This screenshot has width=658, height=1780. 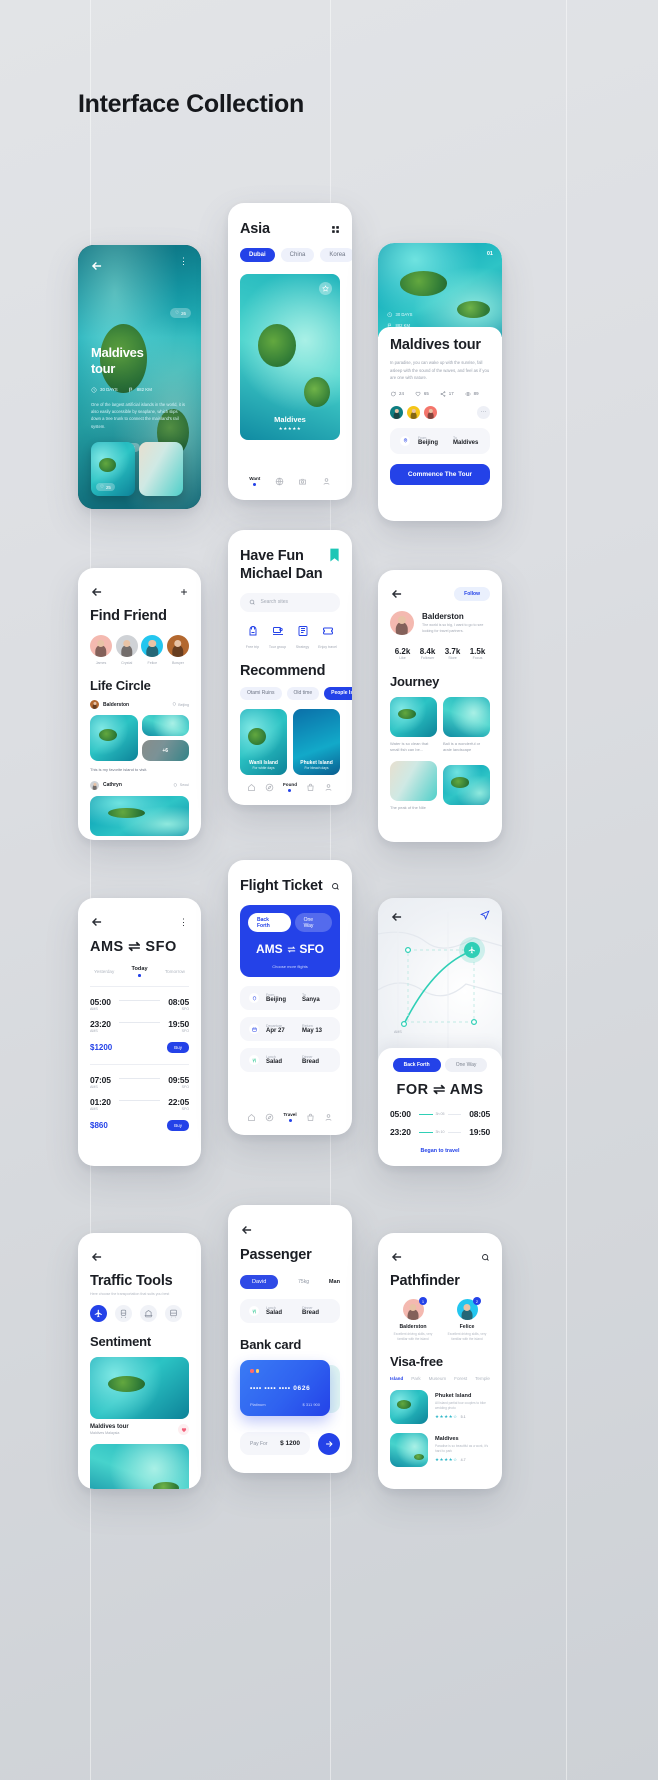 What do you see at coordinates (252, 636) in the screenshot?
I see `category-free-trip: Free trip` at bounding box center [252, 636].